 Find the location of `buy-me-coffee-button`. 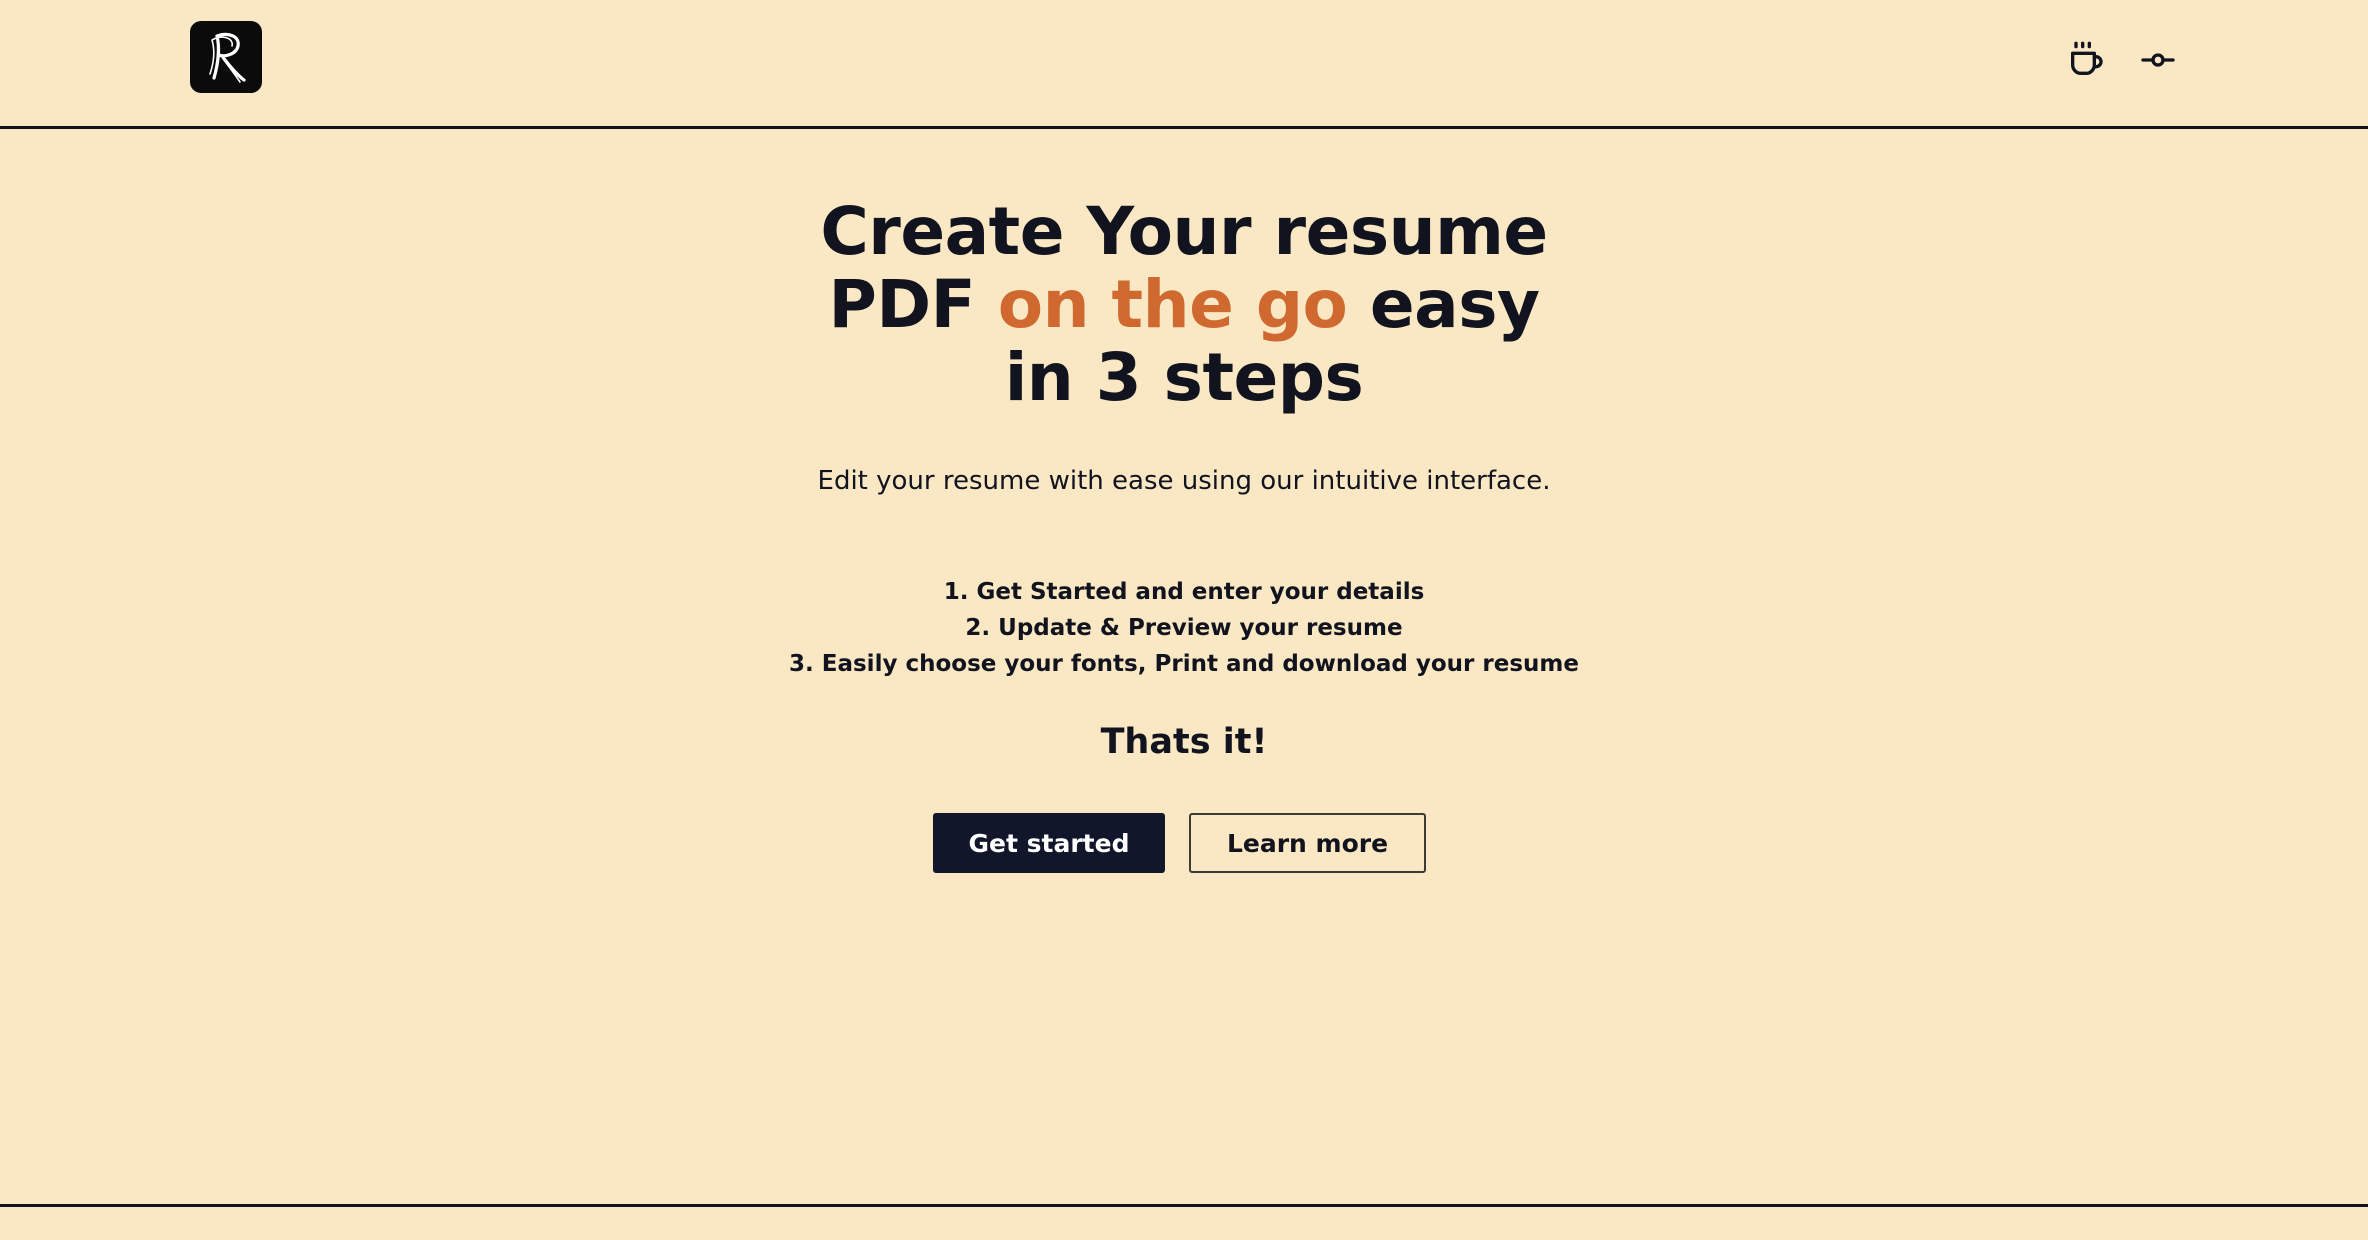

buy-me-coffee-button is located at coordinates (2086, 60).